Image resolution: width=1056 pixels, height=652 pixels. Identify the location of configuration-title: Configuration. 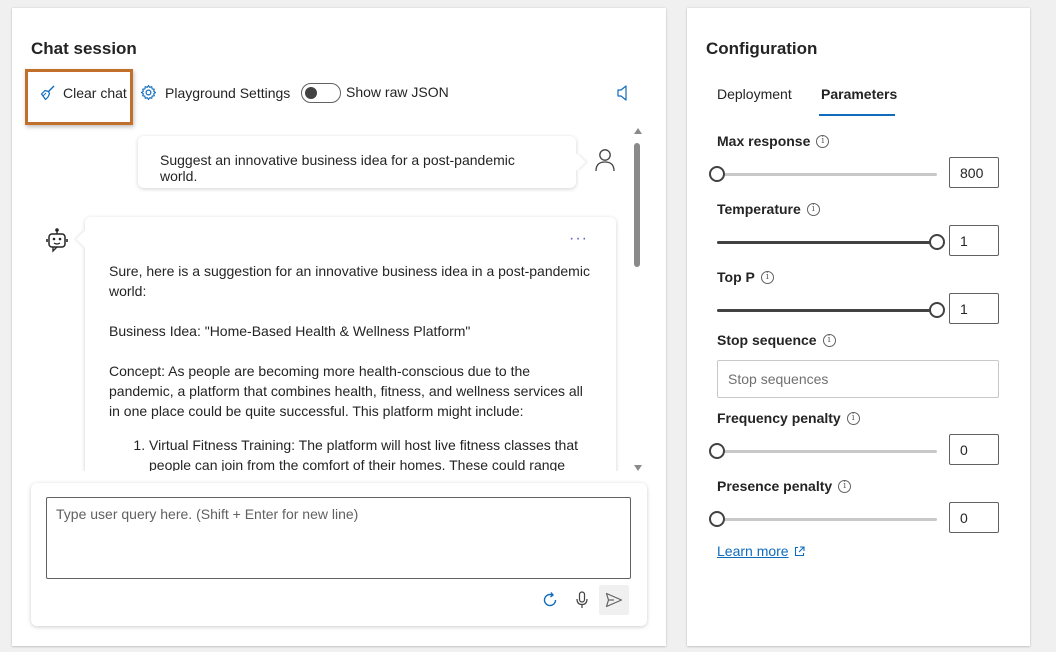
(762, 48).